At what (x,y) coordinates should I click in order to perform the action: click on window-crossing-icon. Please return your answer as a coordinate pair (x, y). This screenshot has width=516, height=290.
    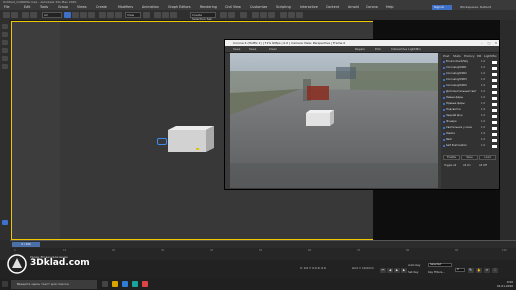
    Looking at the image, I should click on (91, 15).